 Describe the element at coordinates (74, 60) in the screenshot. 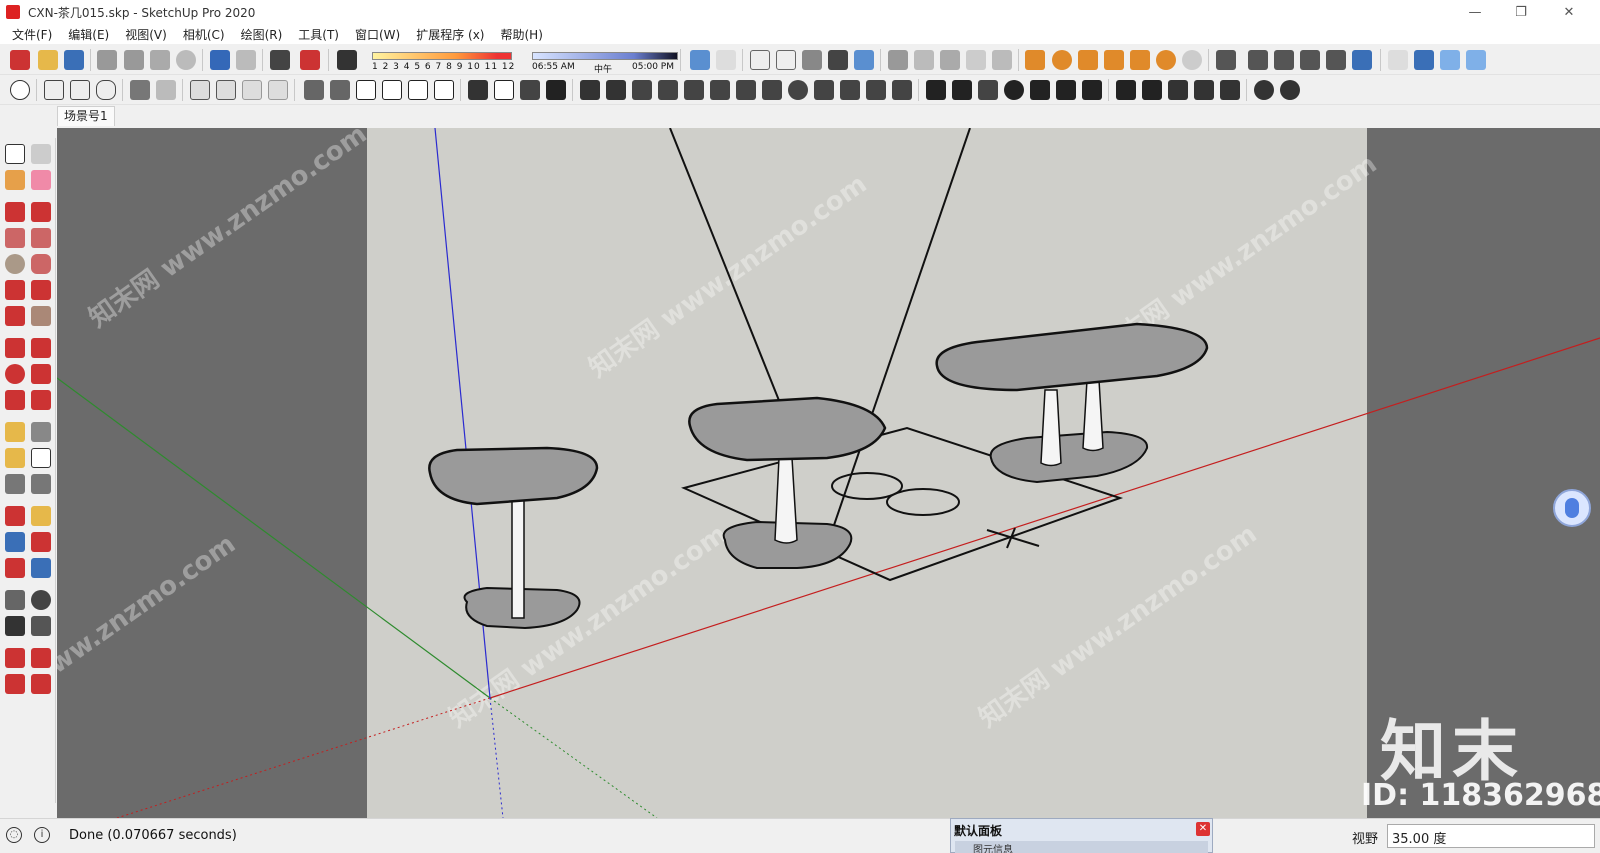

I see `save-icon` at that location.